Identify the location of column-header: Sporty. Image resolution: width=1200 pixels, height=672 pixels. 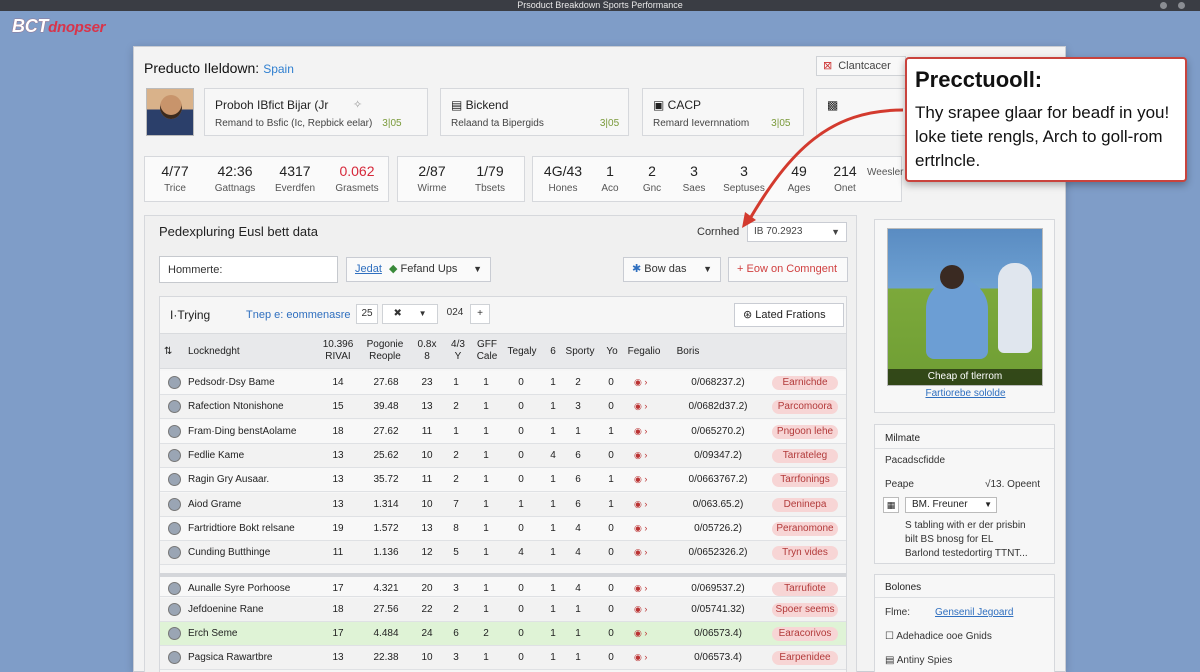
(580, 352).